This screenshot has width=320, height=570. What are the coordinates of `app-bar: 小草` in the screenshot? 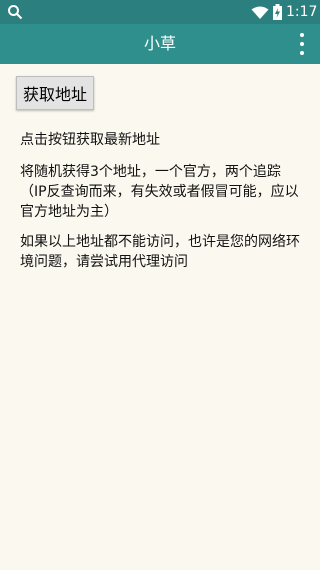 It's located at (160, 44).